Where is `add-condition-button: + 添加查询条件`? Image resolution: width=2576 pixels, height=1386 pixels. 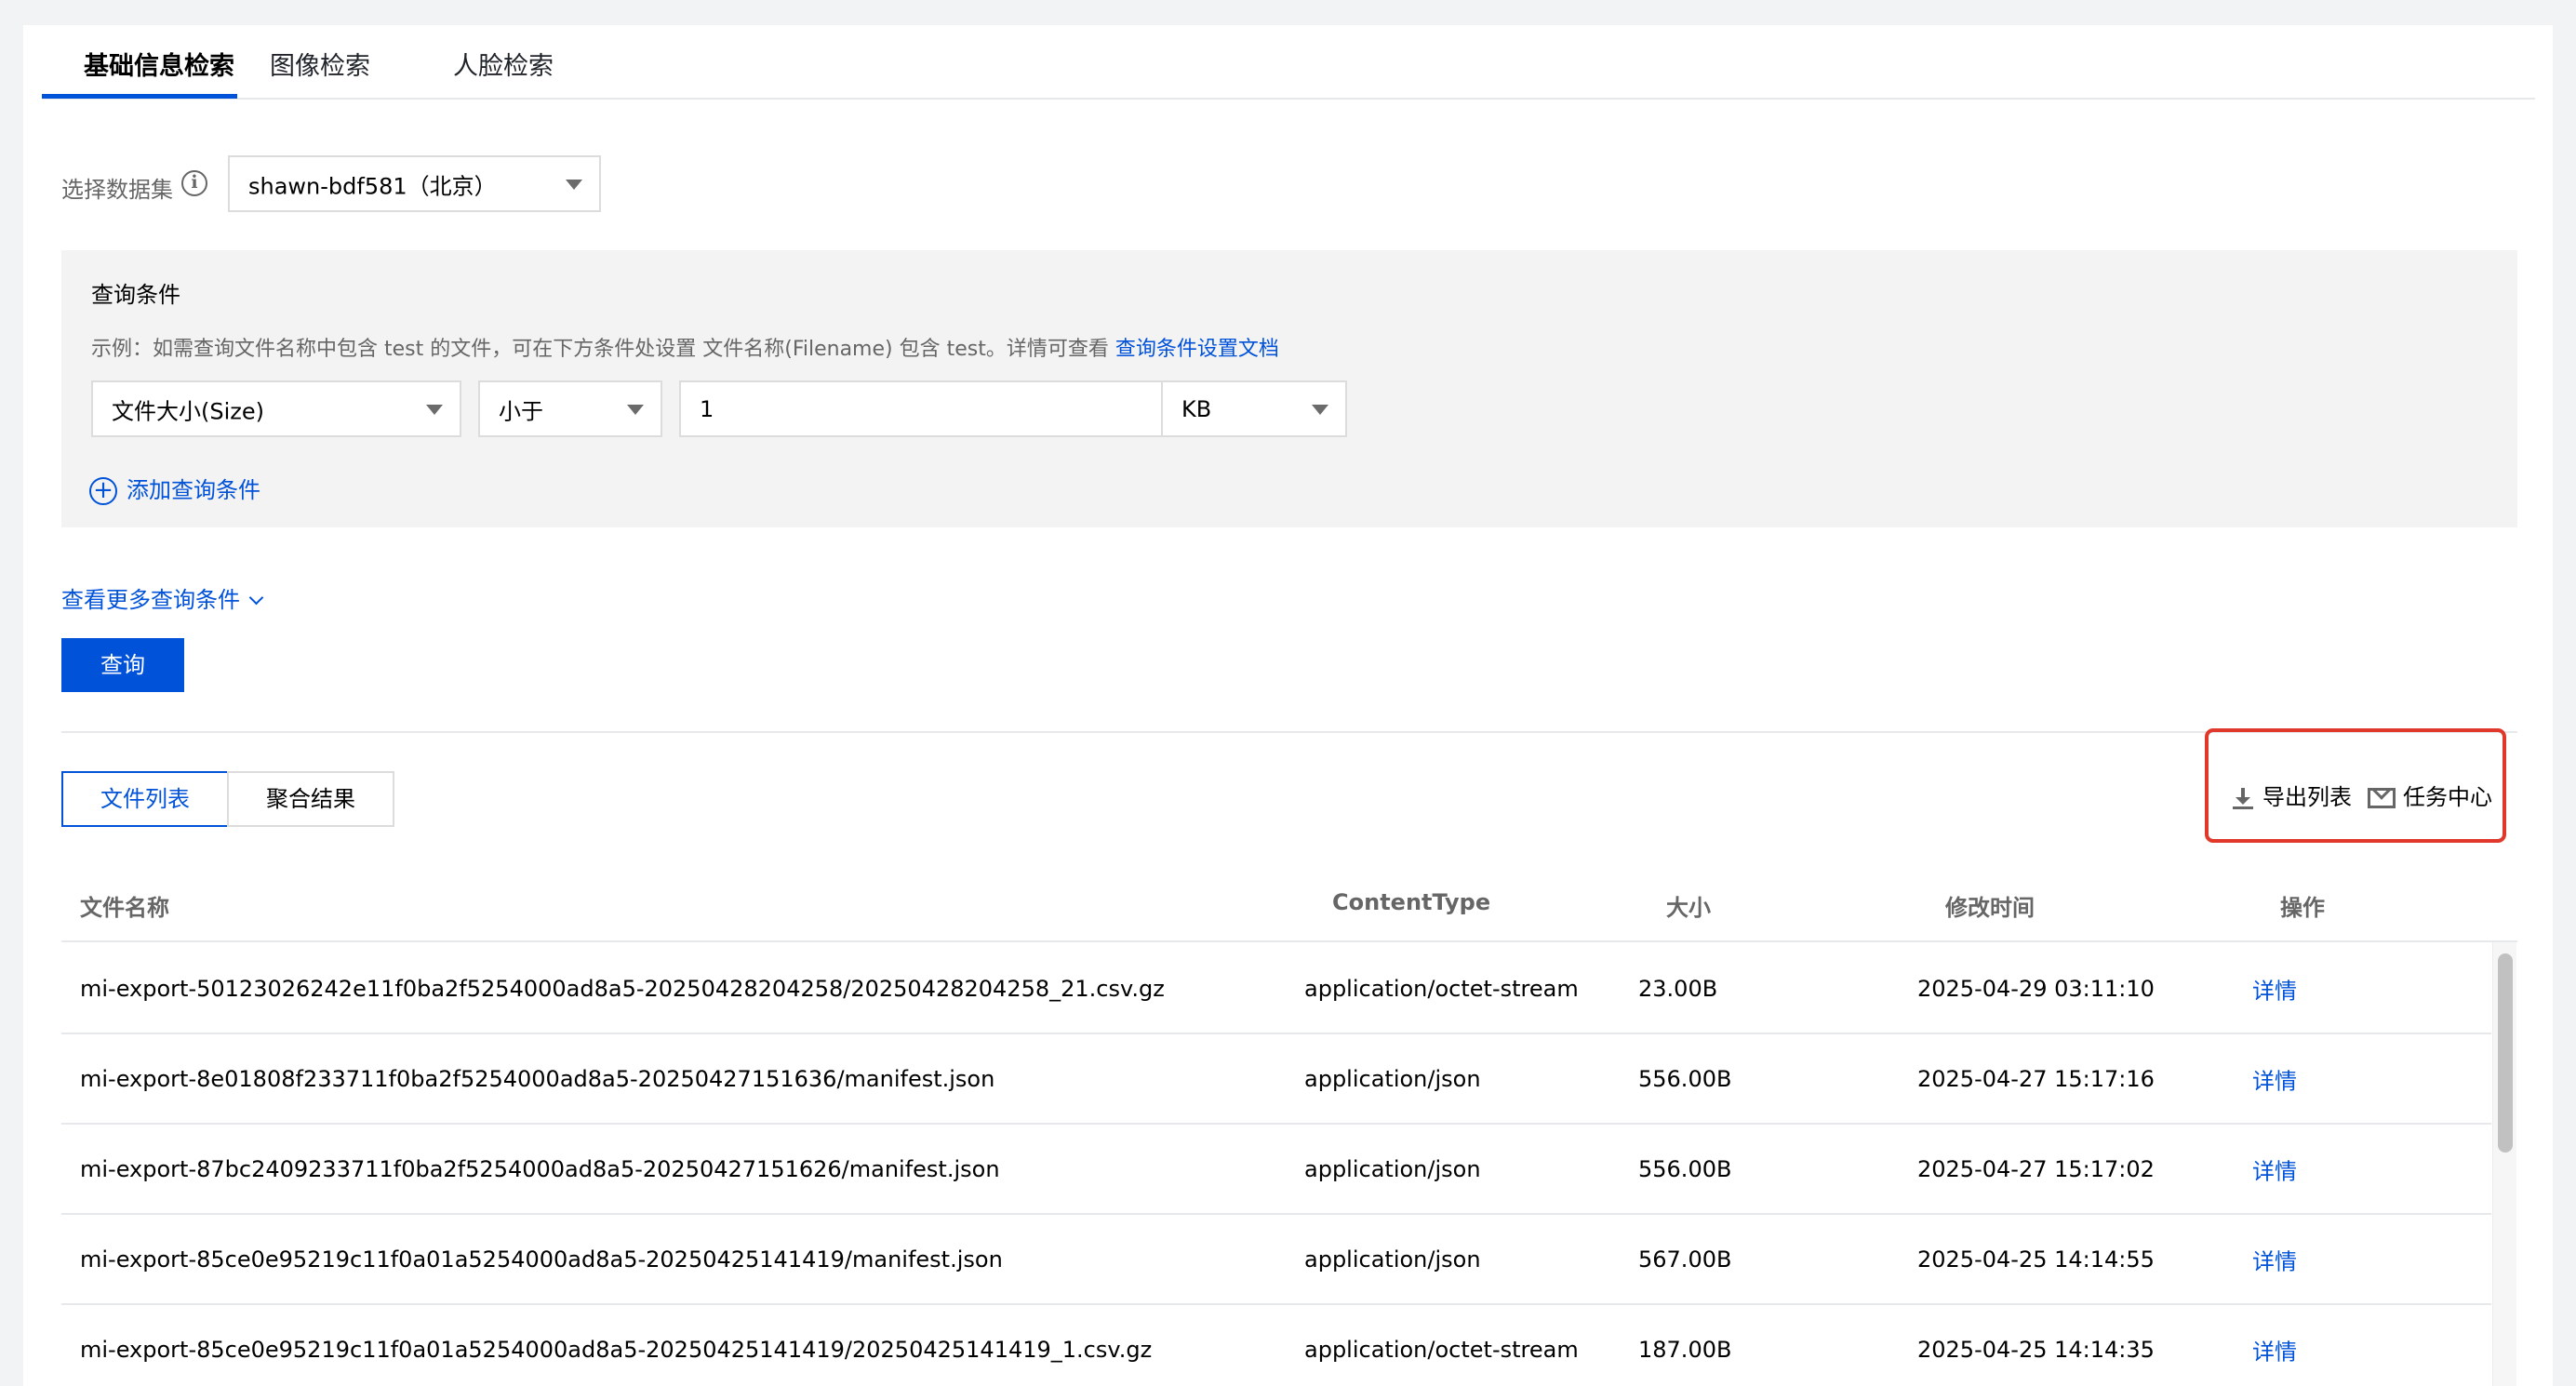
add-condition-button: + 添加查询条件 is located at coordinates (174, 489).